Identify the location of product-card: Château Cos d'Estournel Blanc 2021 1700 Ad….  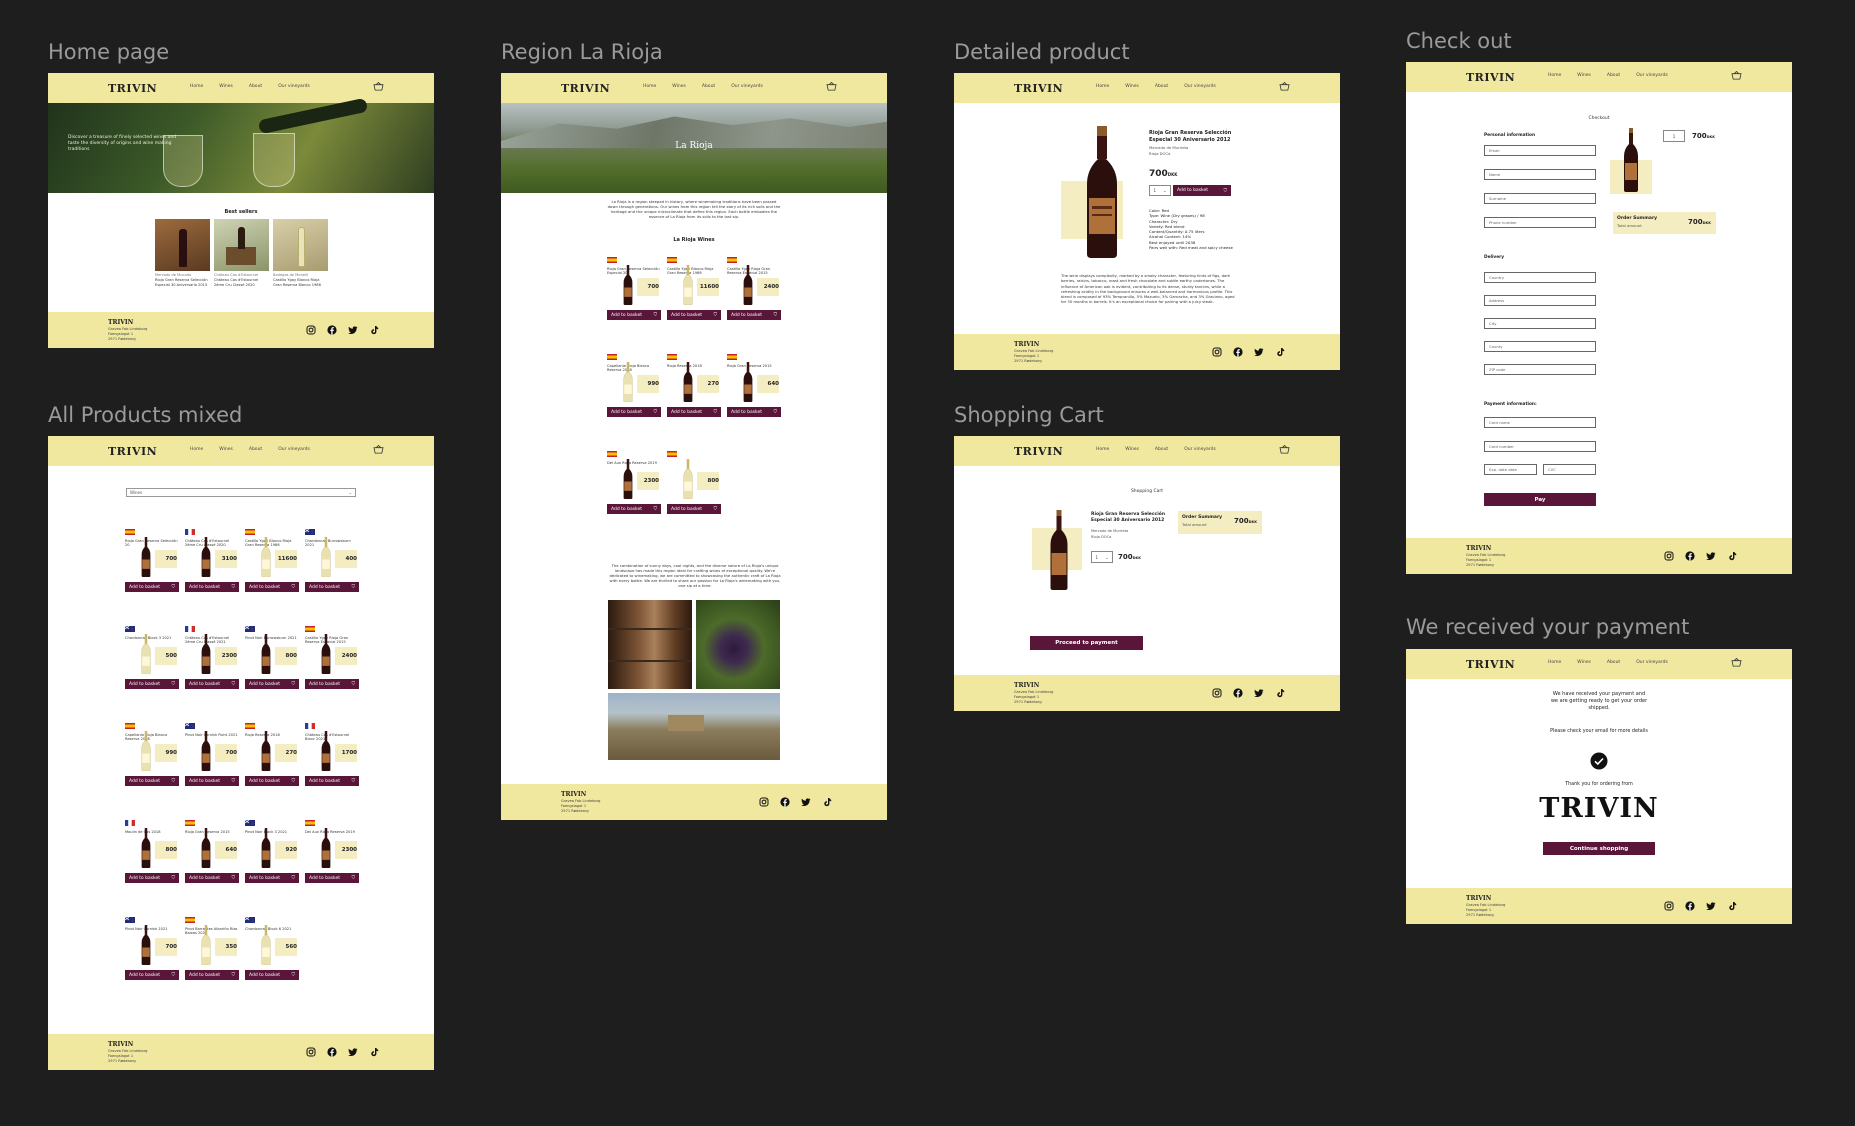
(332, 754).